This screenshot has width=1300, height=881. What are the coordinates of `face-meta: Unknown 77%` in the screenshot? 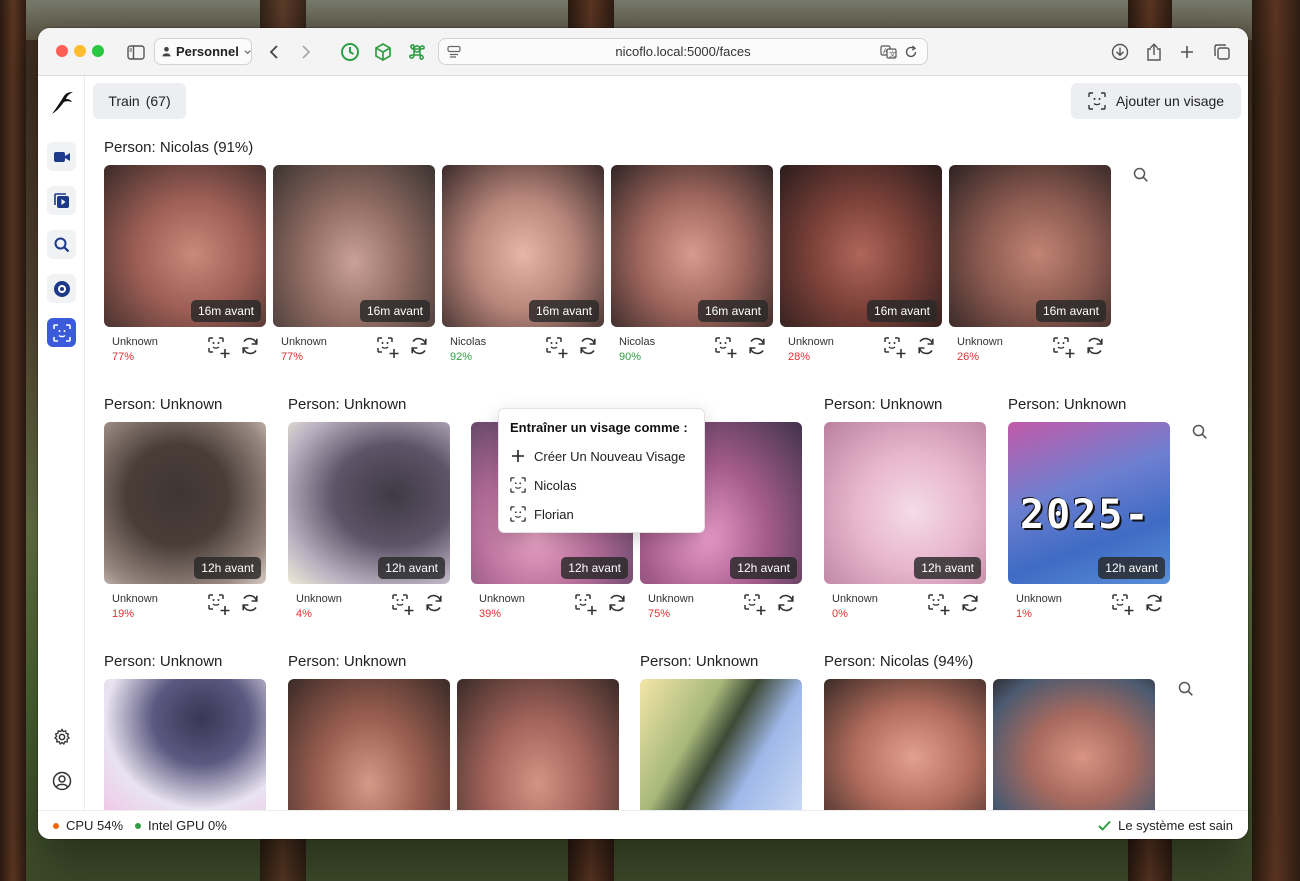 It's located at (185, 349).